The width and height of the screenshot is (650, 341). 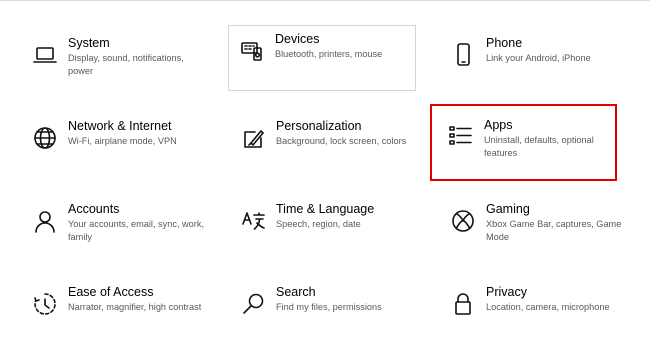 What do you see at coordinates (135, 307) in the screenshot?
I see `tile-description: Narrator, magnifier, high contrast` at bounding box center [135, 307].